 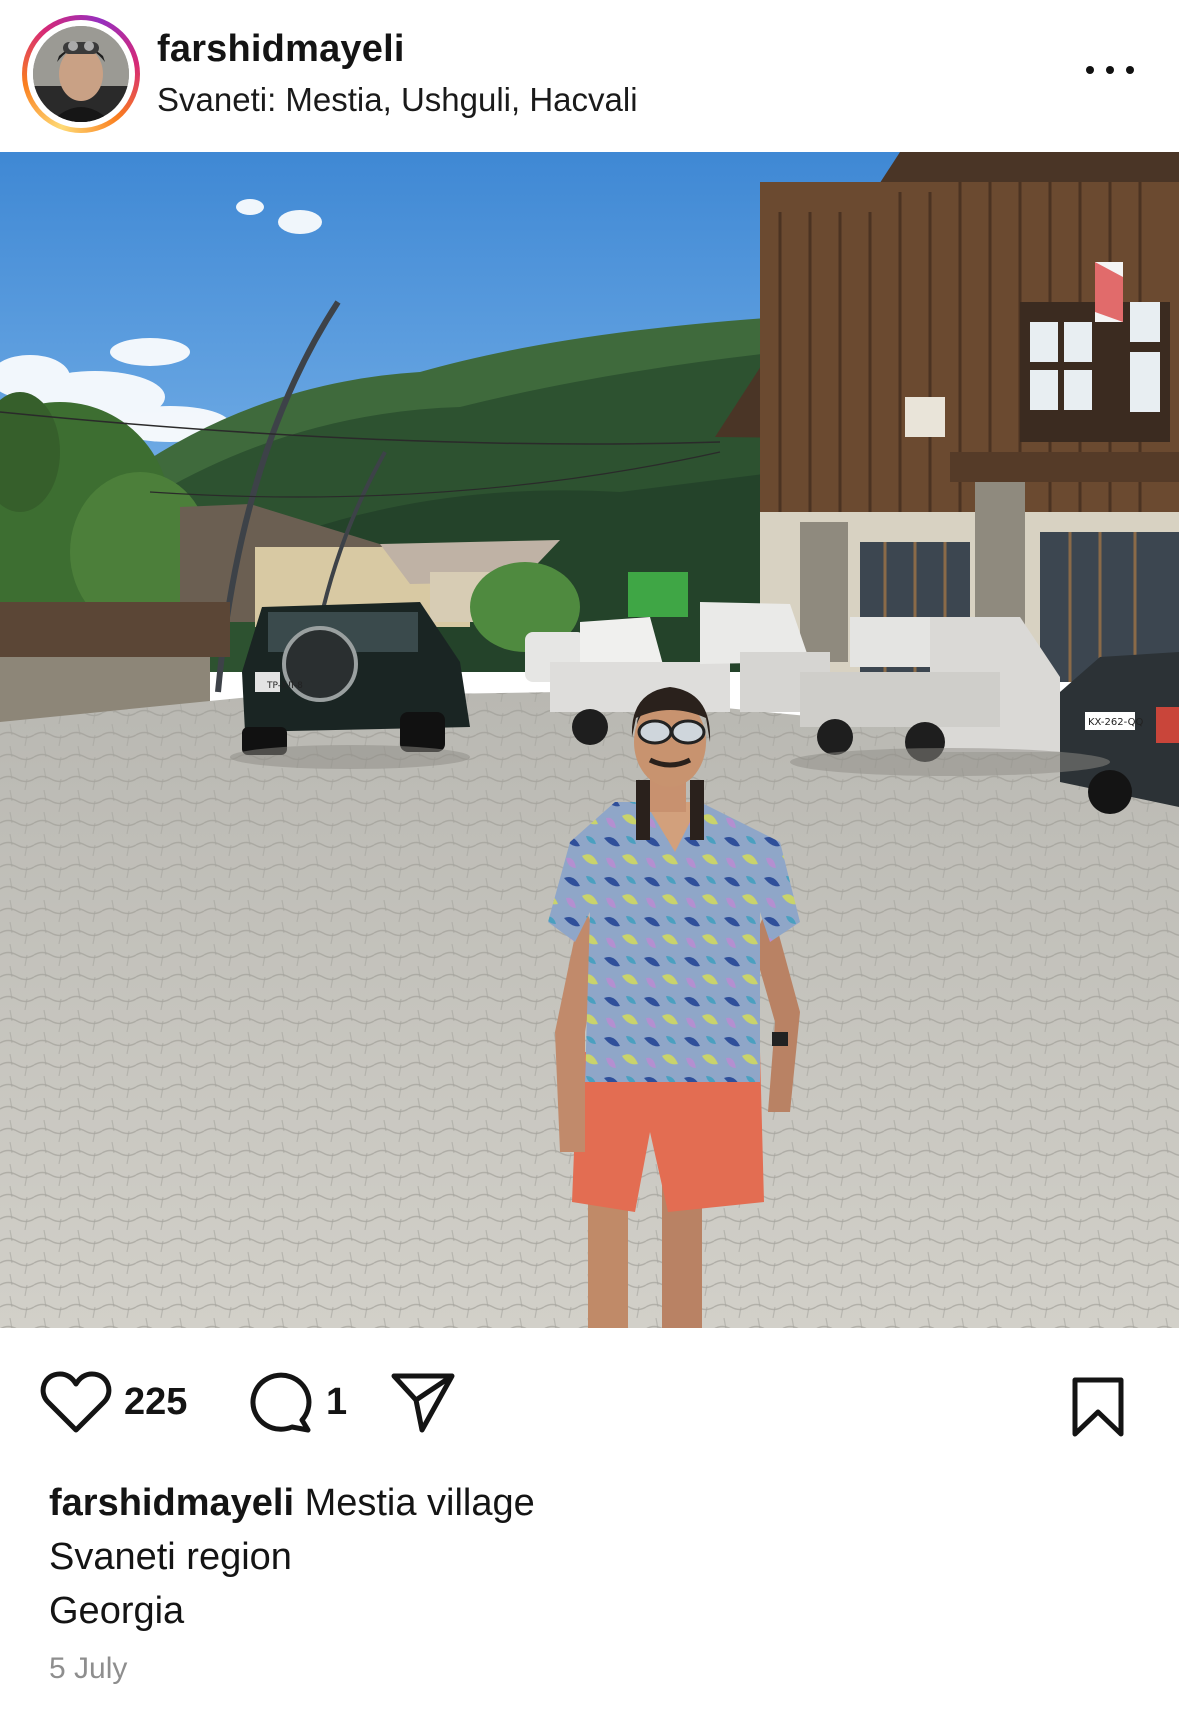 I want to click on suv-plate: TP-ХЛ-8, so click(x=284, y=686).